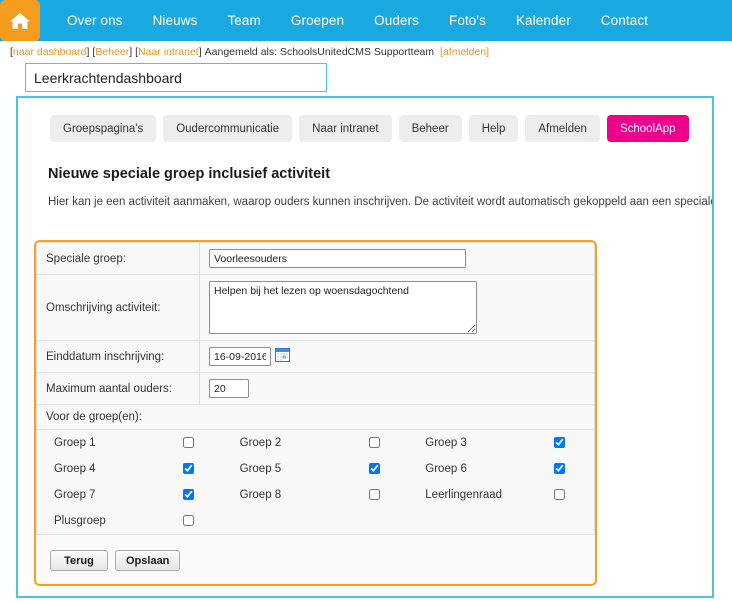  Describe the element at coordinates (168, 52) in the screenshot. I see `link-naar-intranet: Naar intranet` at that location.